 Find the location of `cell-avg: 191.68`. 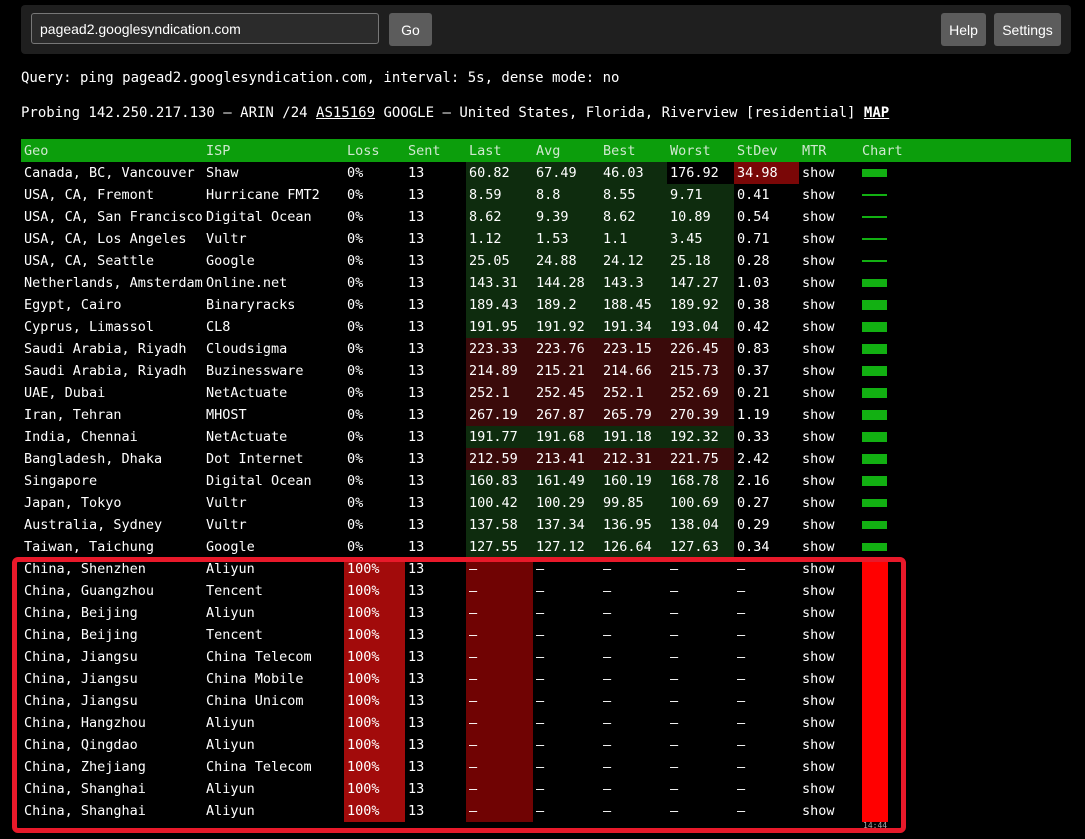

cell-avg: 191.68 is located at coordinates (566, 437).